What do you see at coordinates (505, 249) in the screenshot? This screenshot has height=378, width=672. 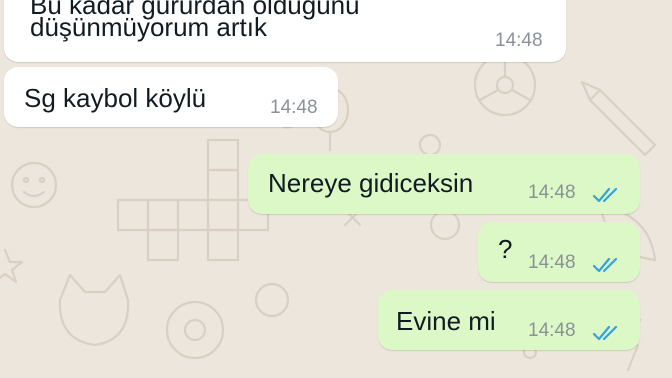 I see `message-text: ?` at bounding box center [505, 249].